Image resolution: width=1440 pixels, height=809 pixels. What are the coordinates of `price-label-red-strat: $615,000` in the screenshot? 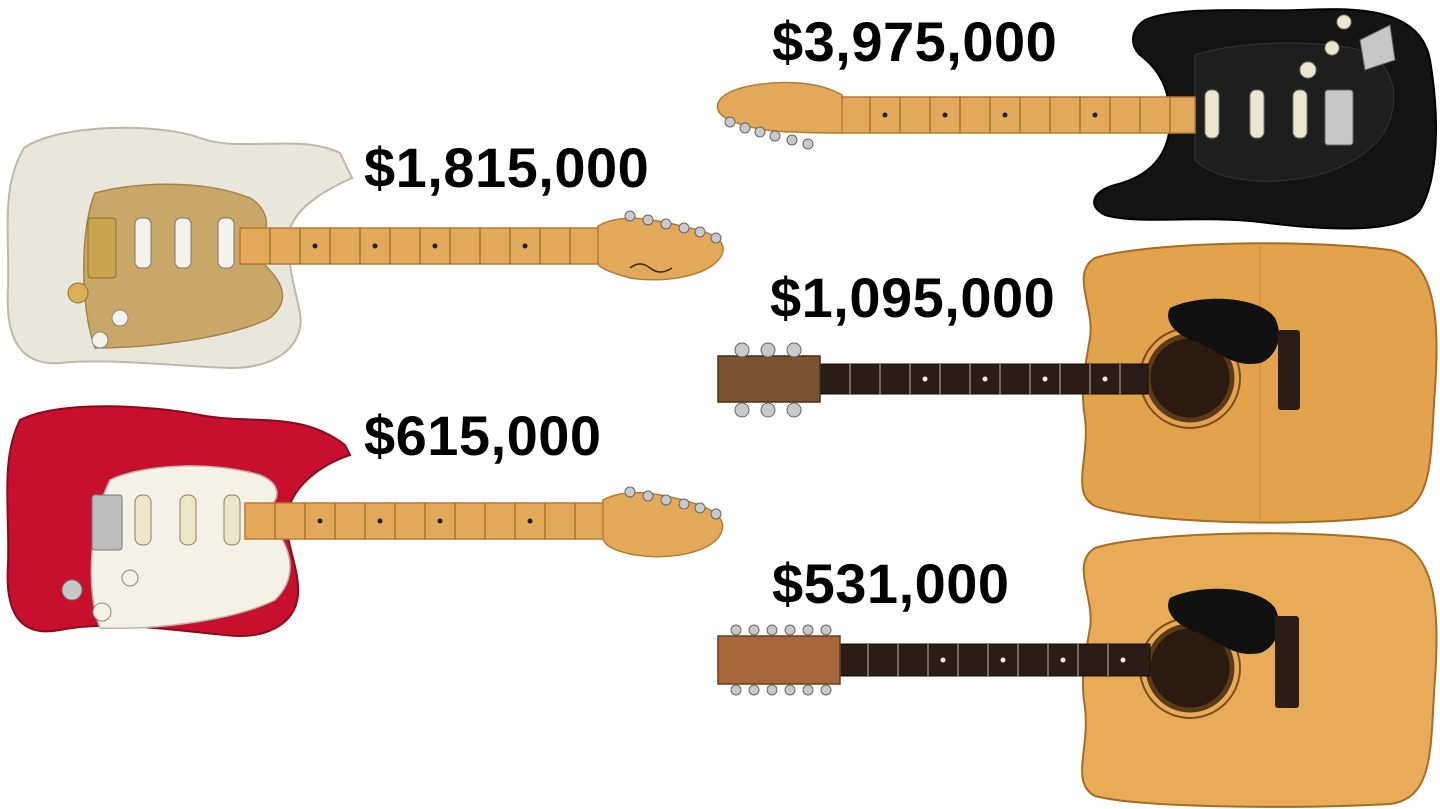 It's located at (483, 435).